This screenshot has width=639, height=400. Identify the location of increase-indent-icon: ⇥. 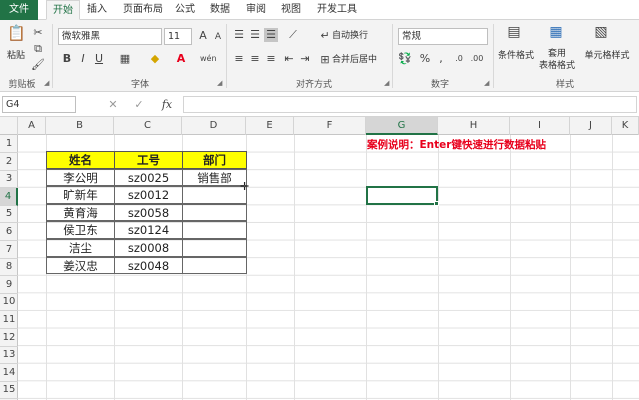
(305, 59).